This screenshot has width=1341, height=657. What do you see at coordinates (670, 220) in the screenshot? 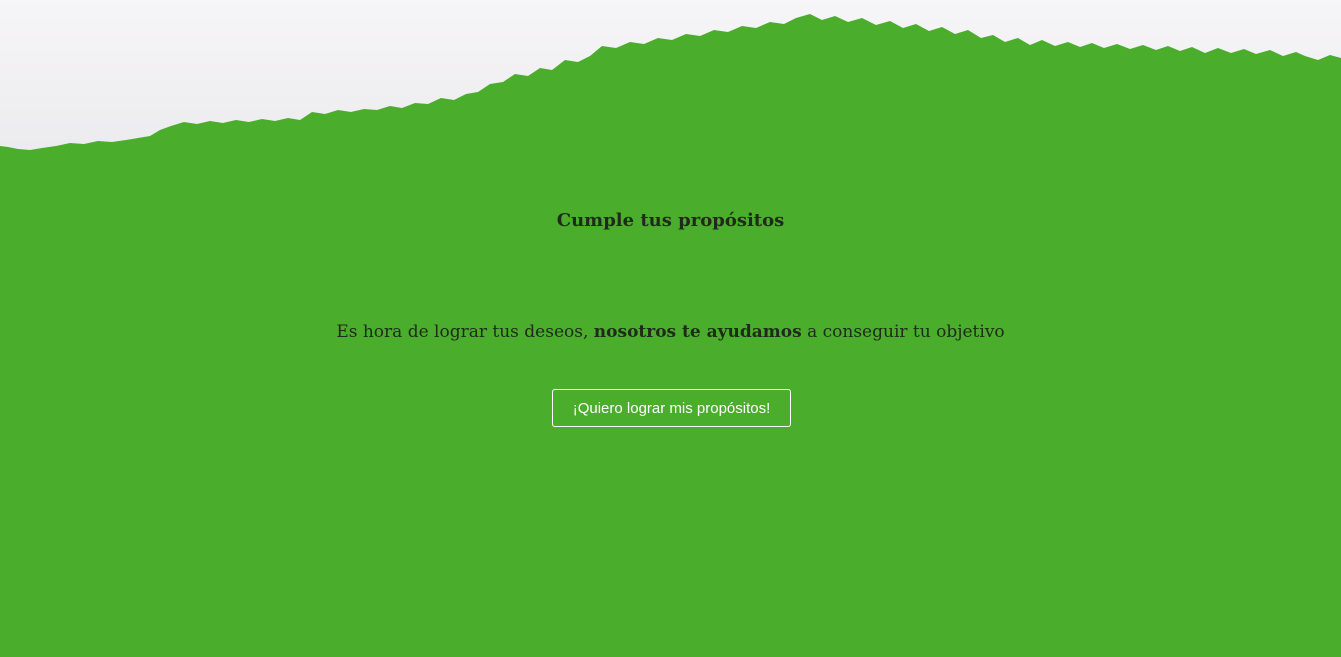
I see `hero-title: Cumple tus propósitos` at bounding box center [670, 220].